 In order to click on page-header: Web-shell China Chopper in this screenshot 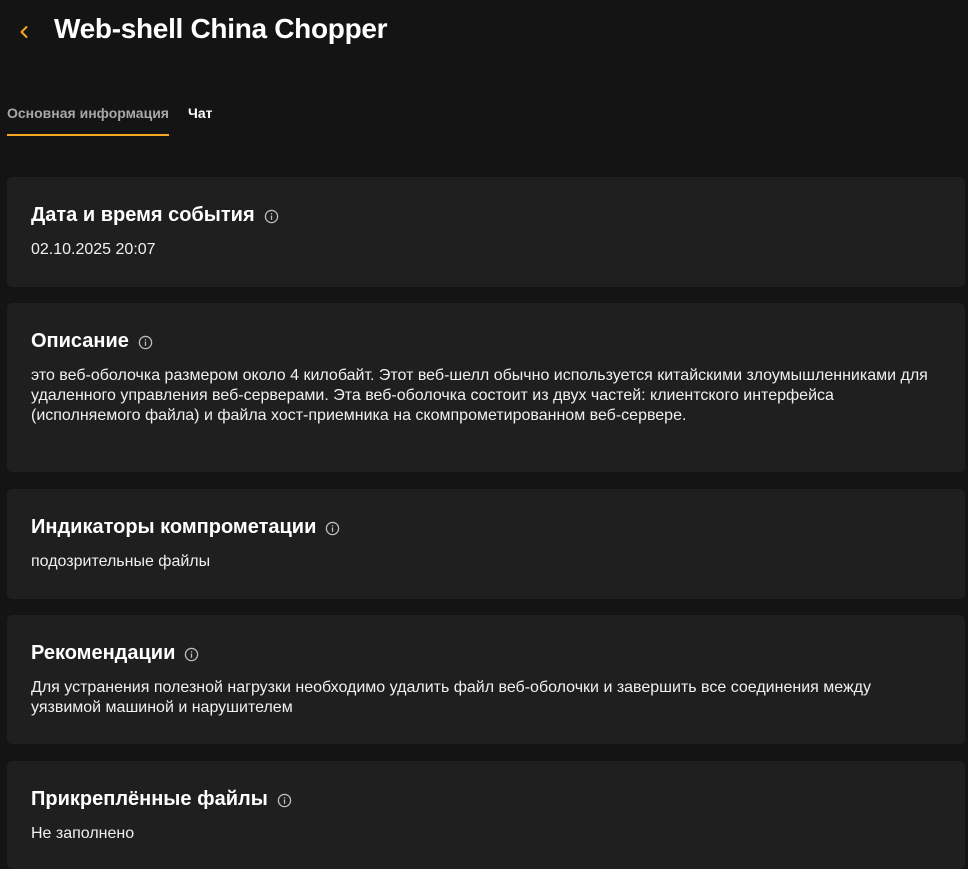, I will do `click(484, 32)`.